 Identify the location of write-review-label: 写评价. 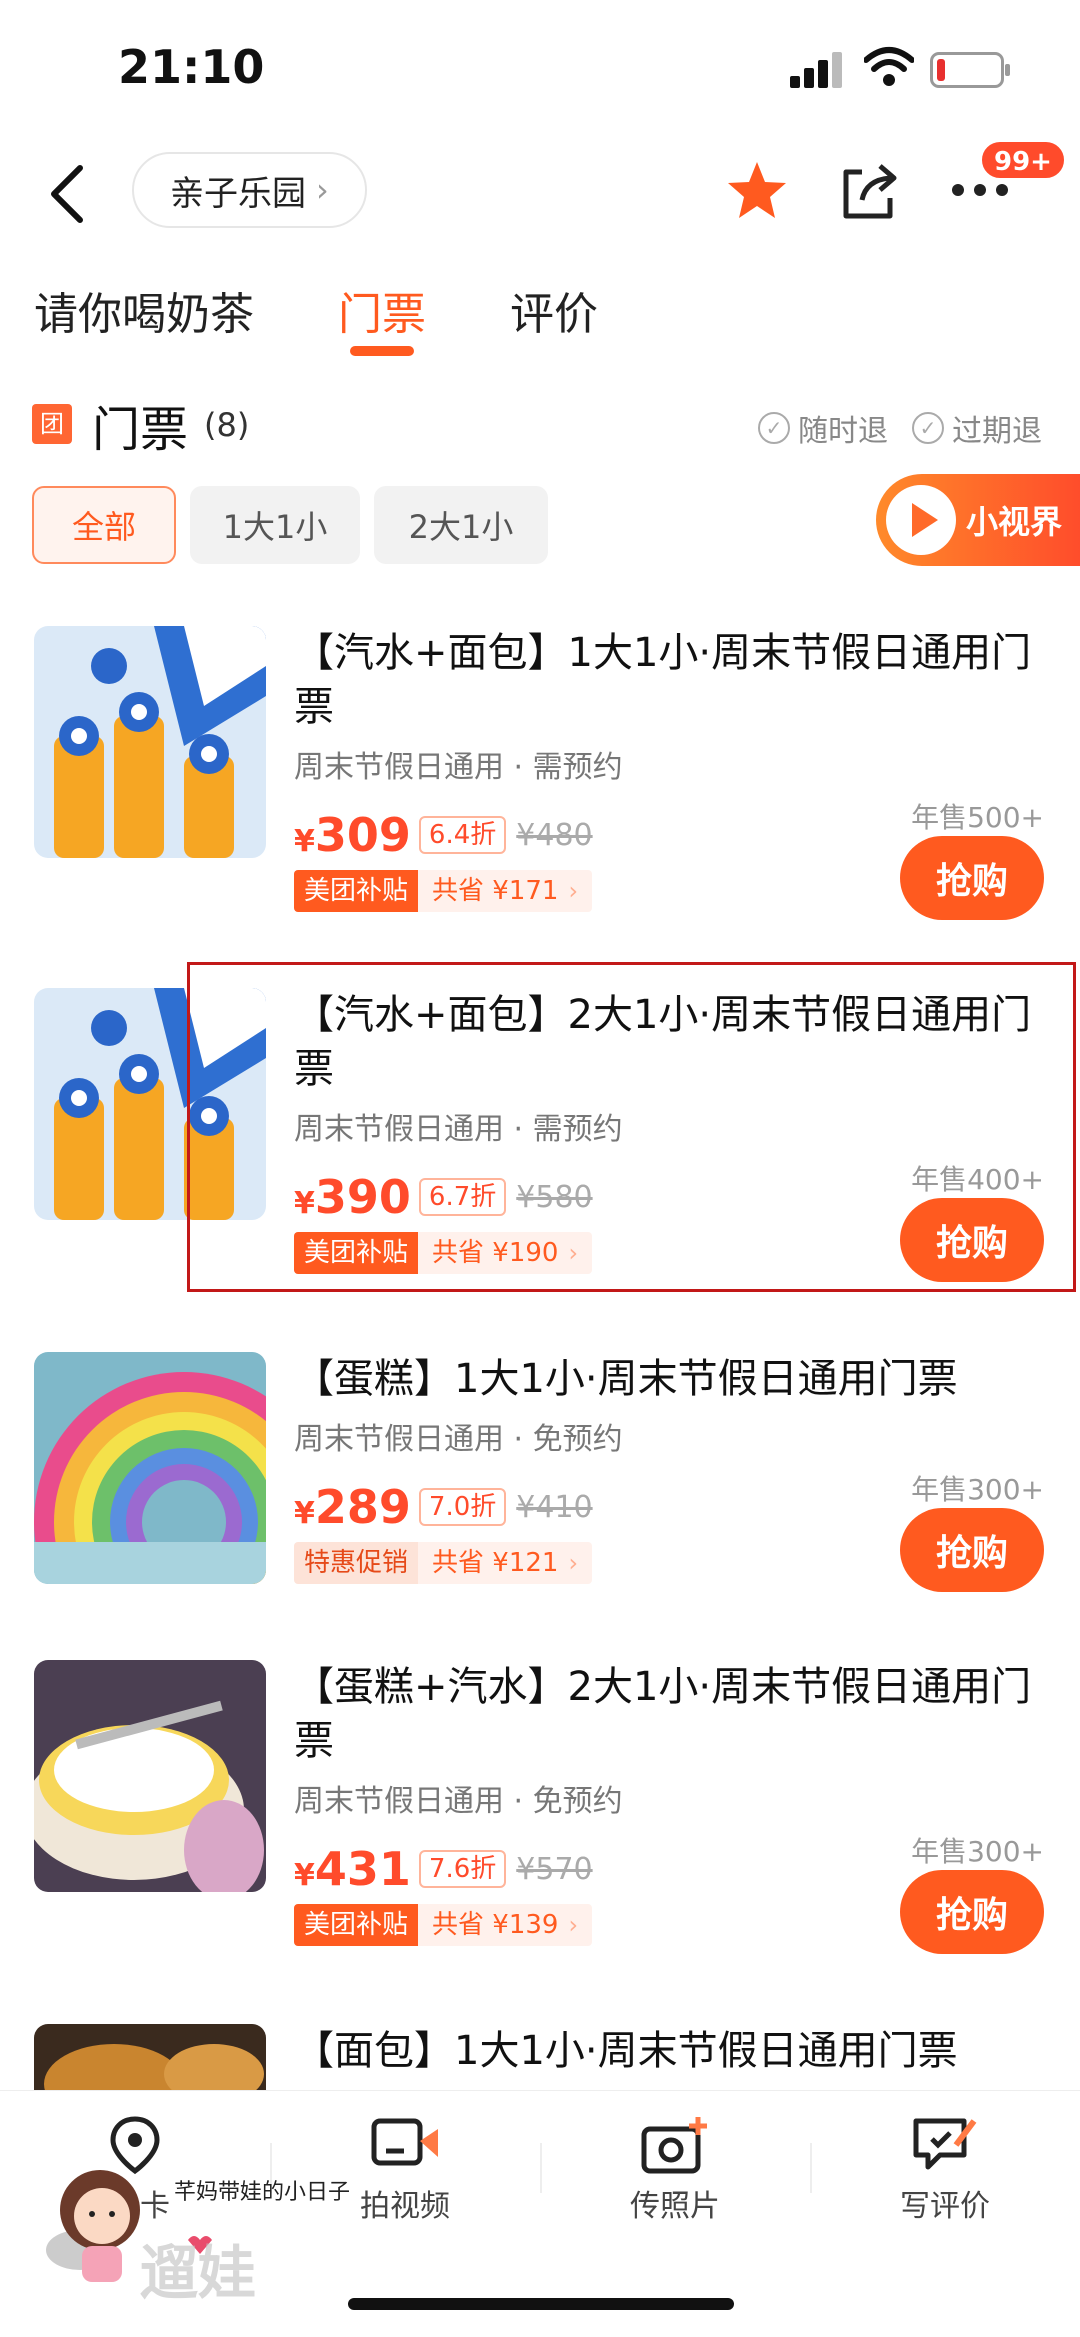
(945, 2206).